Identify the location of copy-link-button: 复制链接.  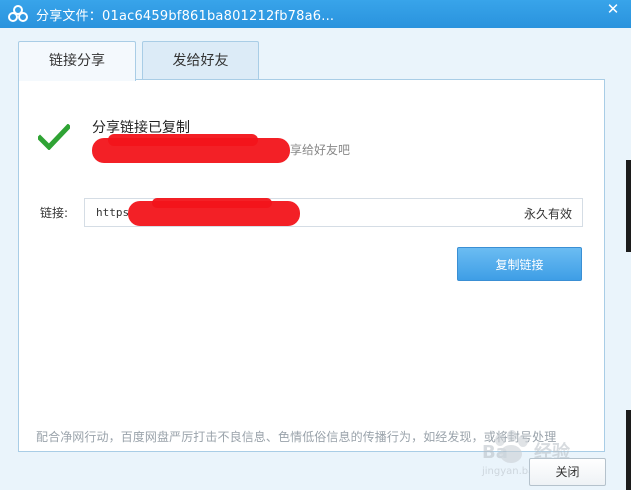
(519, 264).